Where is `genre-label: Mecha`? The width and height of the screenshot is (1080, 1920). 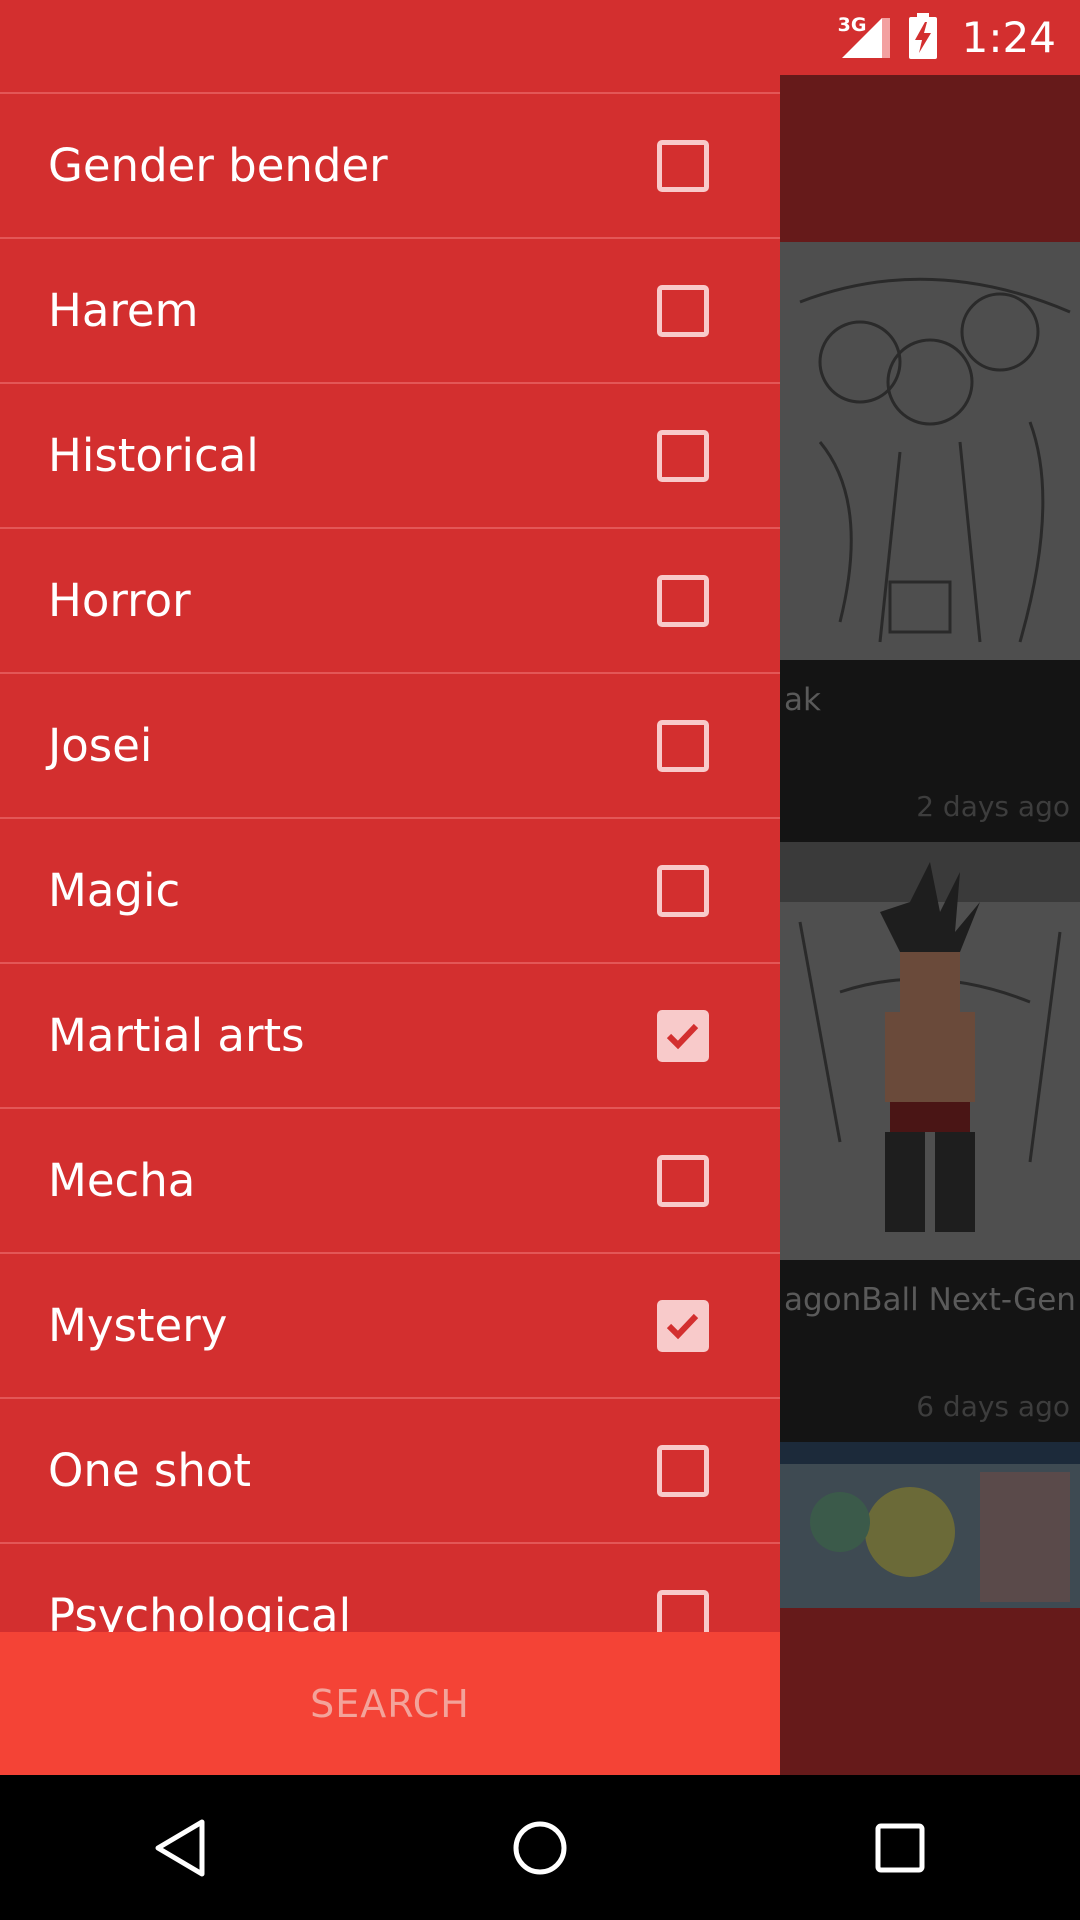
genre-label: Mecha is located at coordinates (122, 1180).